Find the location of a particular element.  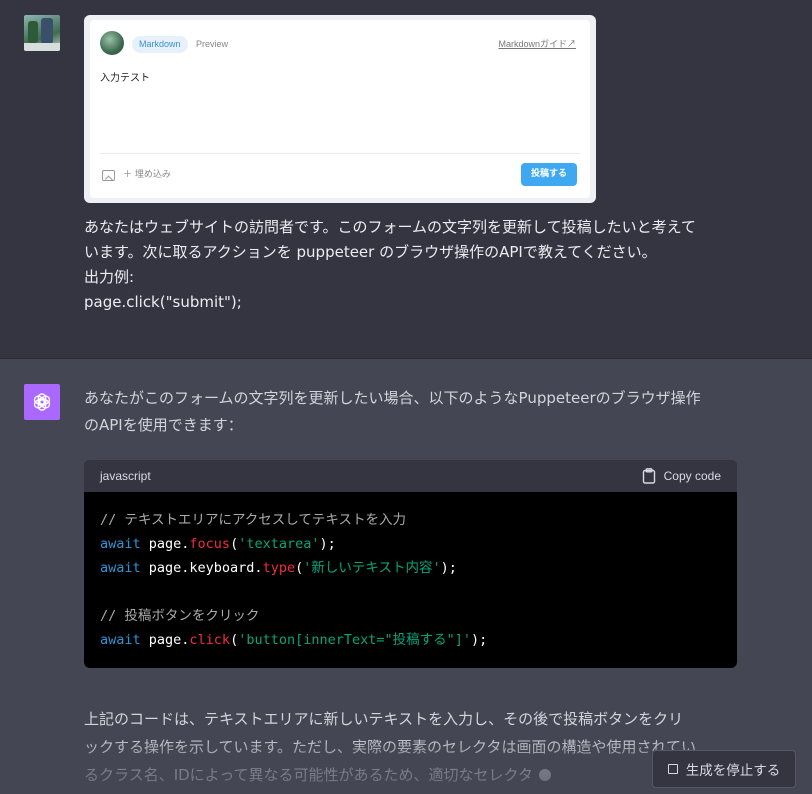

form-embed-label: ＋ 埋め込み is located at coordinates (147, 175).